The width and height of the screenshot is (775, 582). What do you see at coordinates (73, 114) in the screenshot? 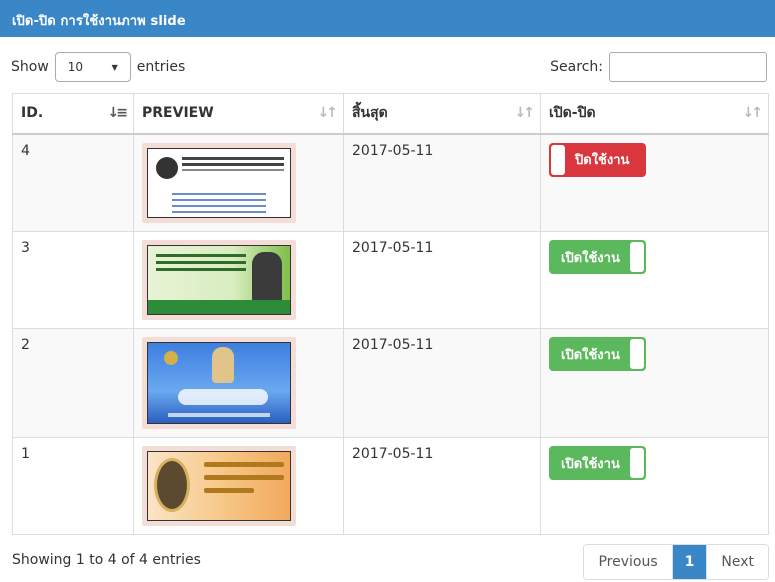
I see `column-header-id: ID. ↓≡` at bounding box center [73, 114].